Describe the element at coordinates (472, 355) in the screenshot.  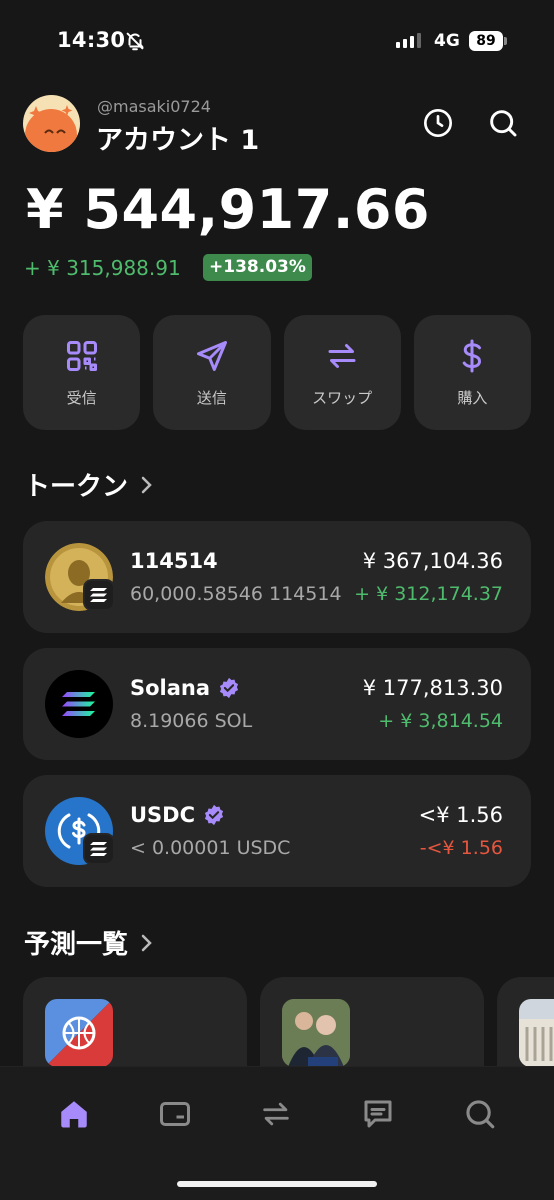
I see `dollar-icon` at that location.